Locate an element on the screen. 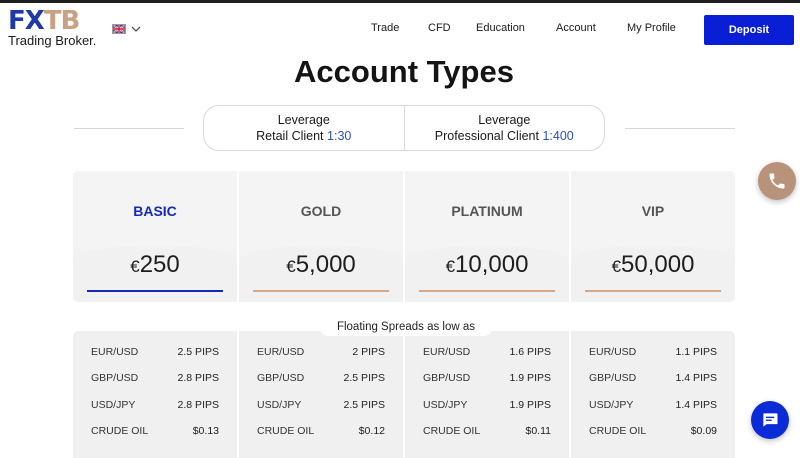 The width and height of the screenshot is (800, 458). spread-row: USD/JPY 2.8 PIPS is located at coordinates (155, 407).